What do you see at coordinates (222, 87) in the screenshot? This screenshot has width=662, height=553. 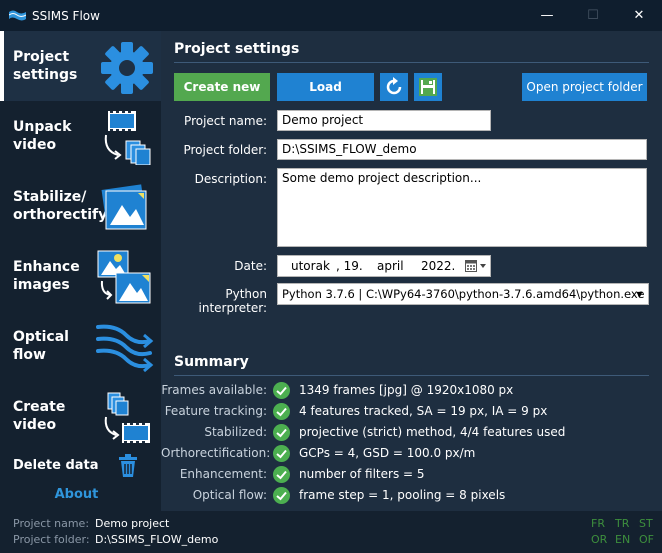 I see `create-new-button: Create new` at bounding box center [222, 87].